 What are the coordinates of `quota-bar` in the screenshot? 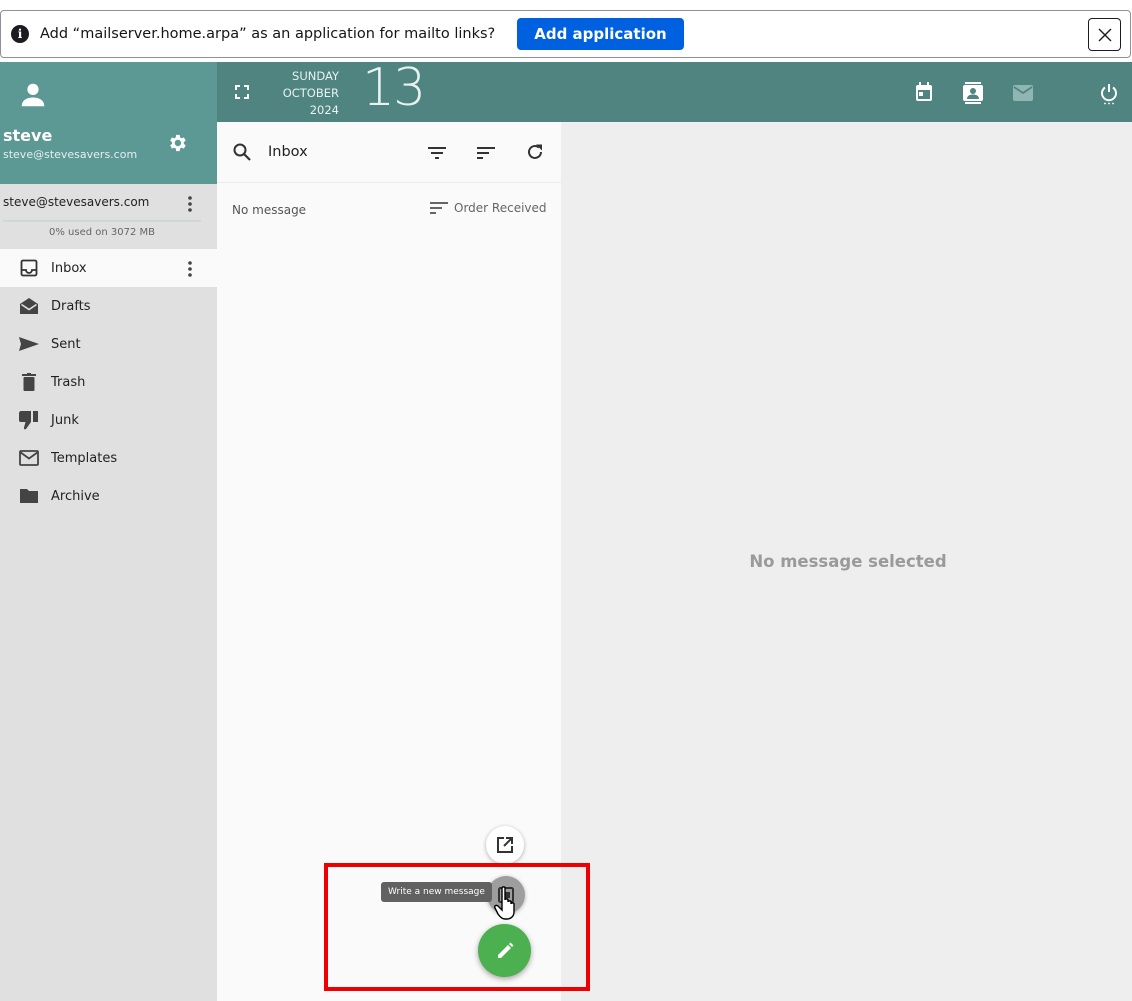 It's located at (102, 221).